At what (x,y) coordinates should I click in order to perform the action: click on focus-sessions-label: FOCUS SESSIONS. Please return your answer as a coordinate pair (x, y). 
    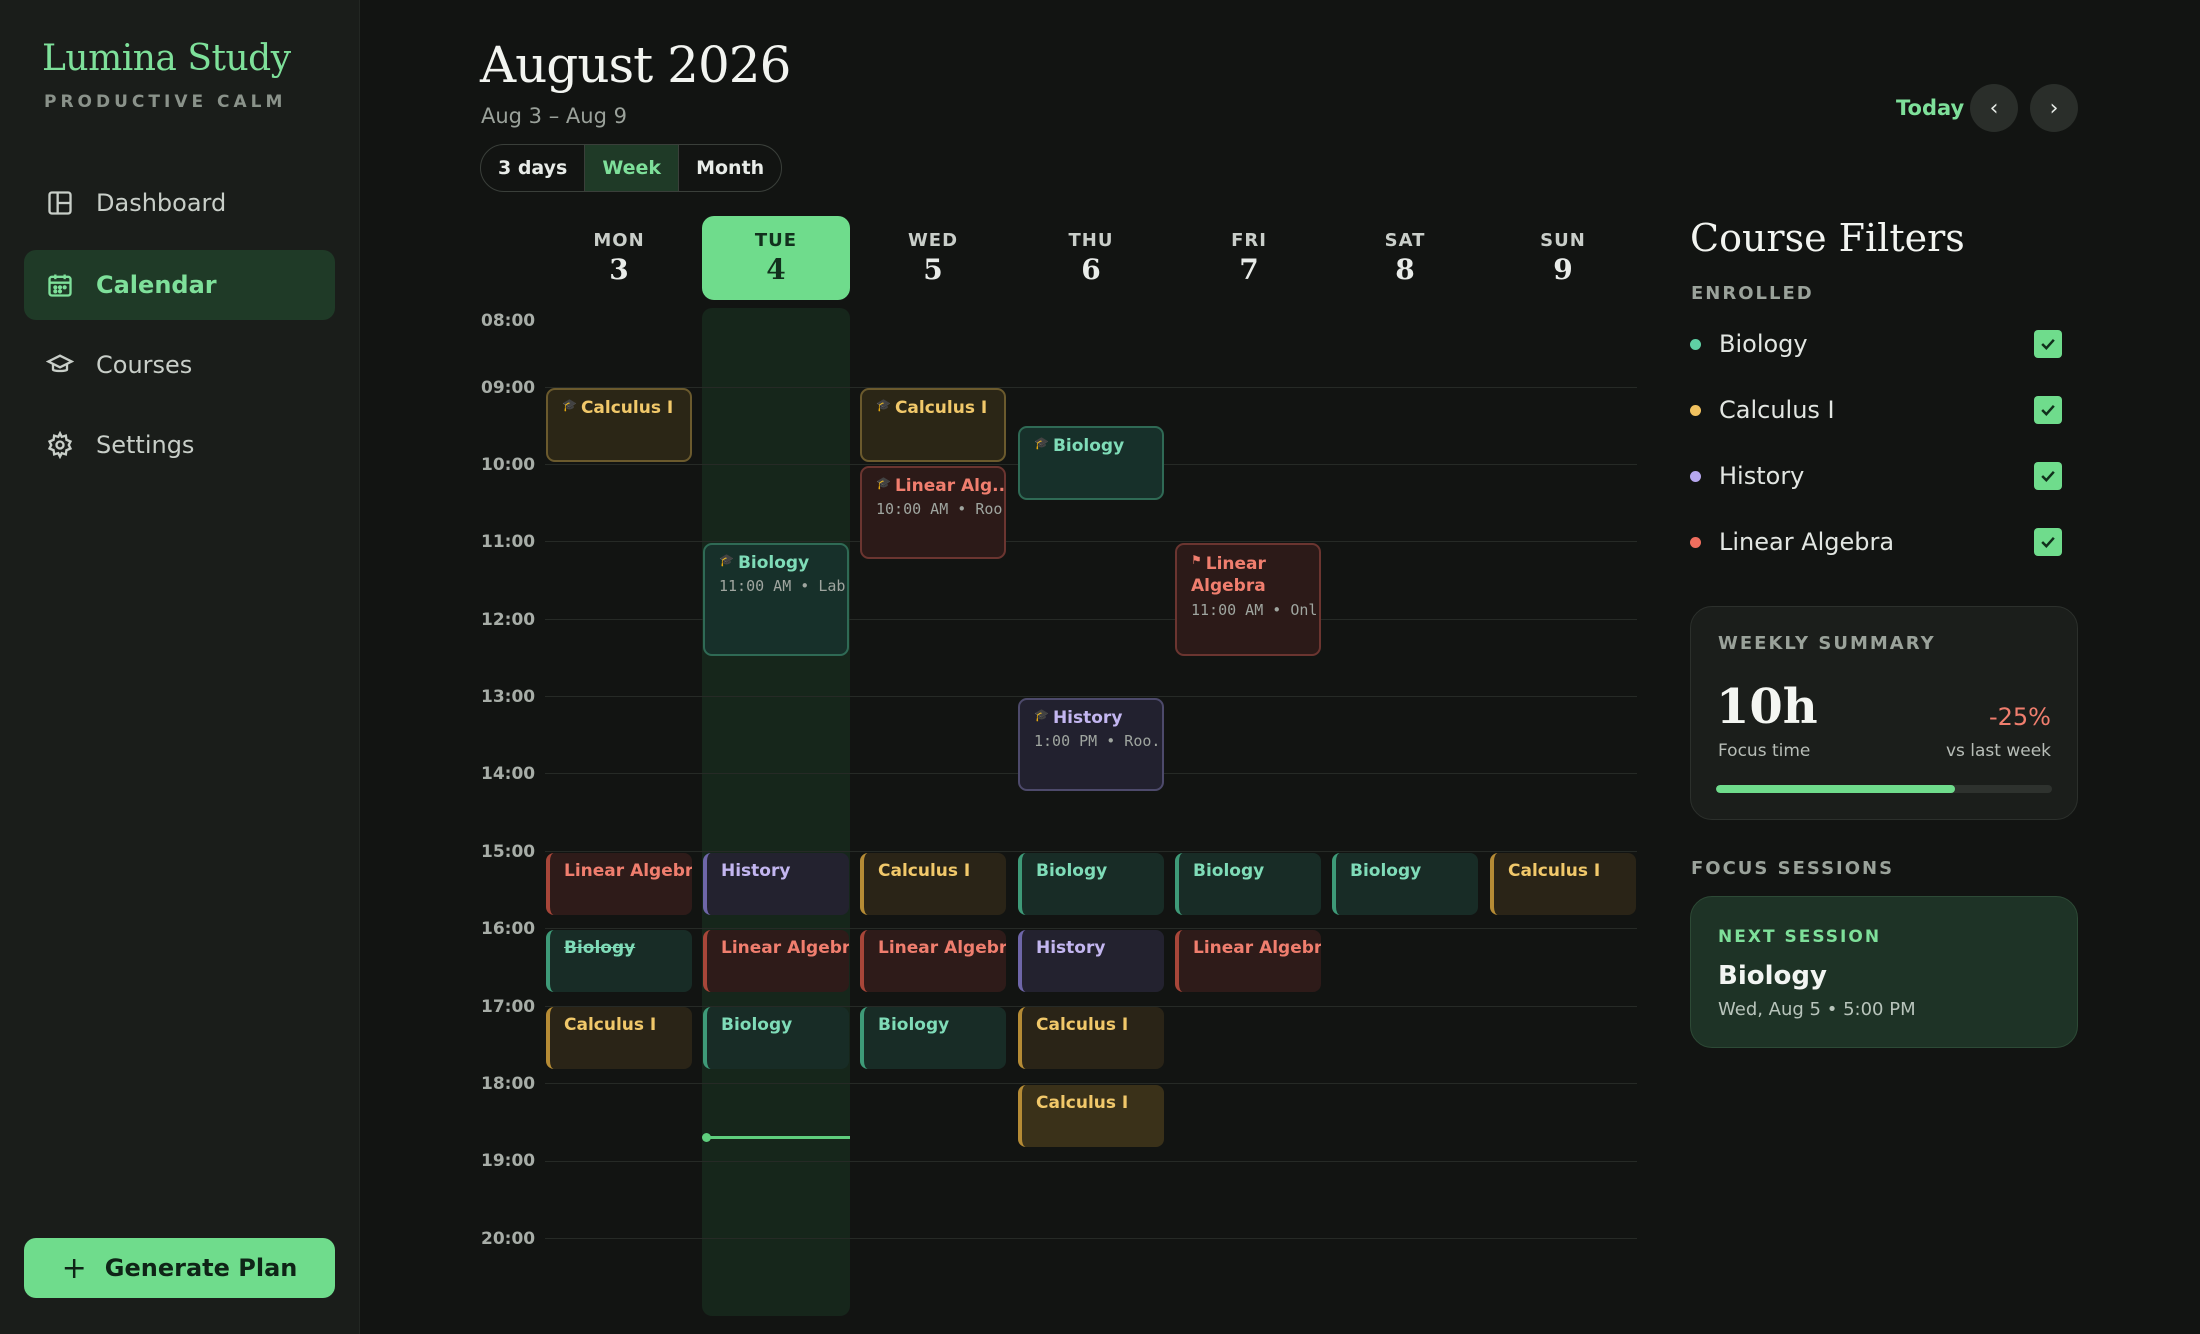
    Looking at the image, I should click on (1793, 868).